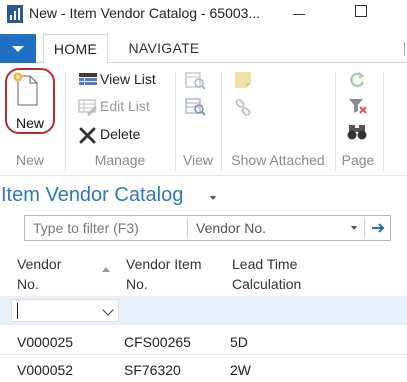 This screenshot has width=407, height=382. I want to click on column-header-line: Vendor Item, so click(164, 264).